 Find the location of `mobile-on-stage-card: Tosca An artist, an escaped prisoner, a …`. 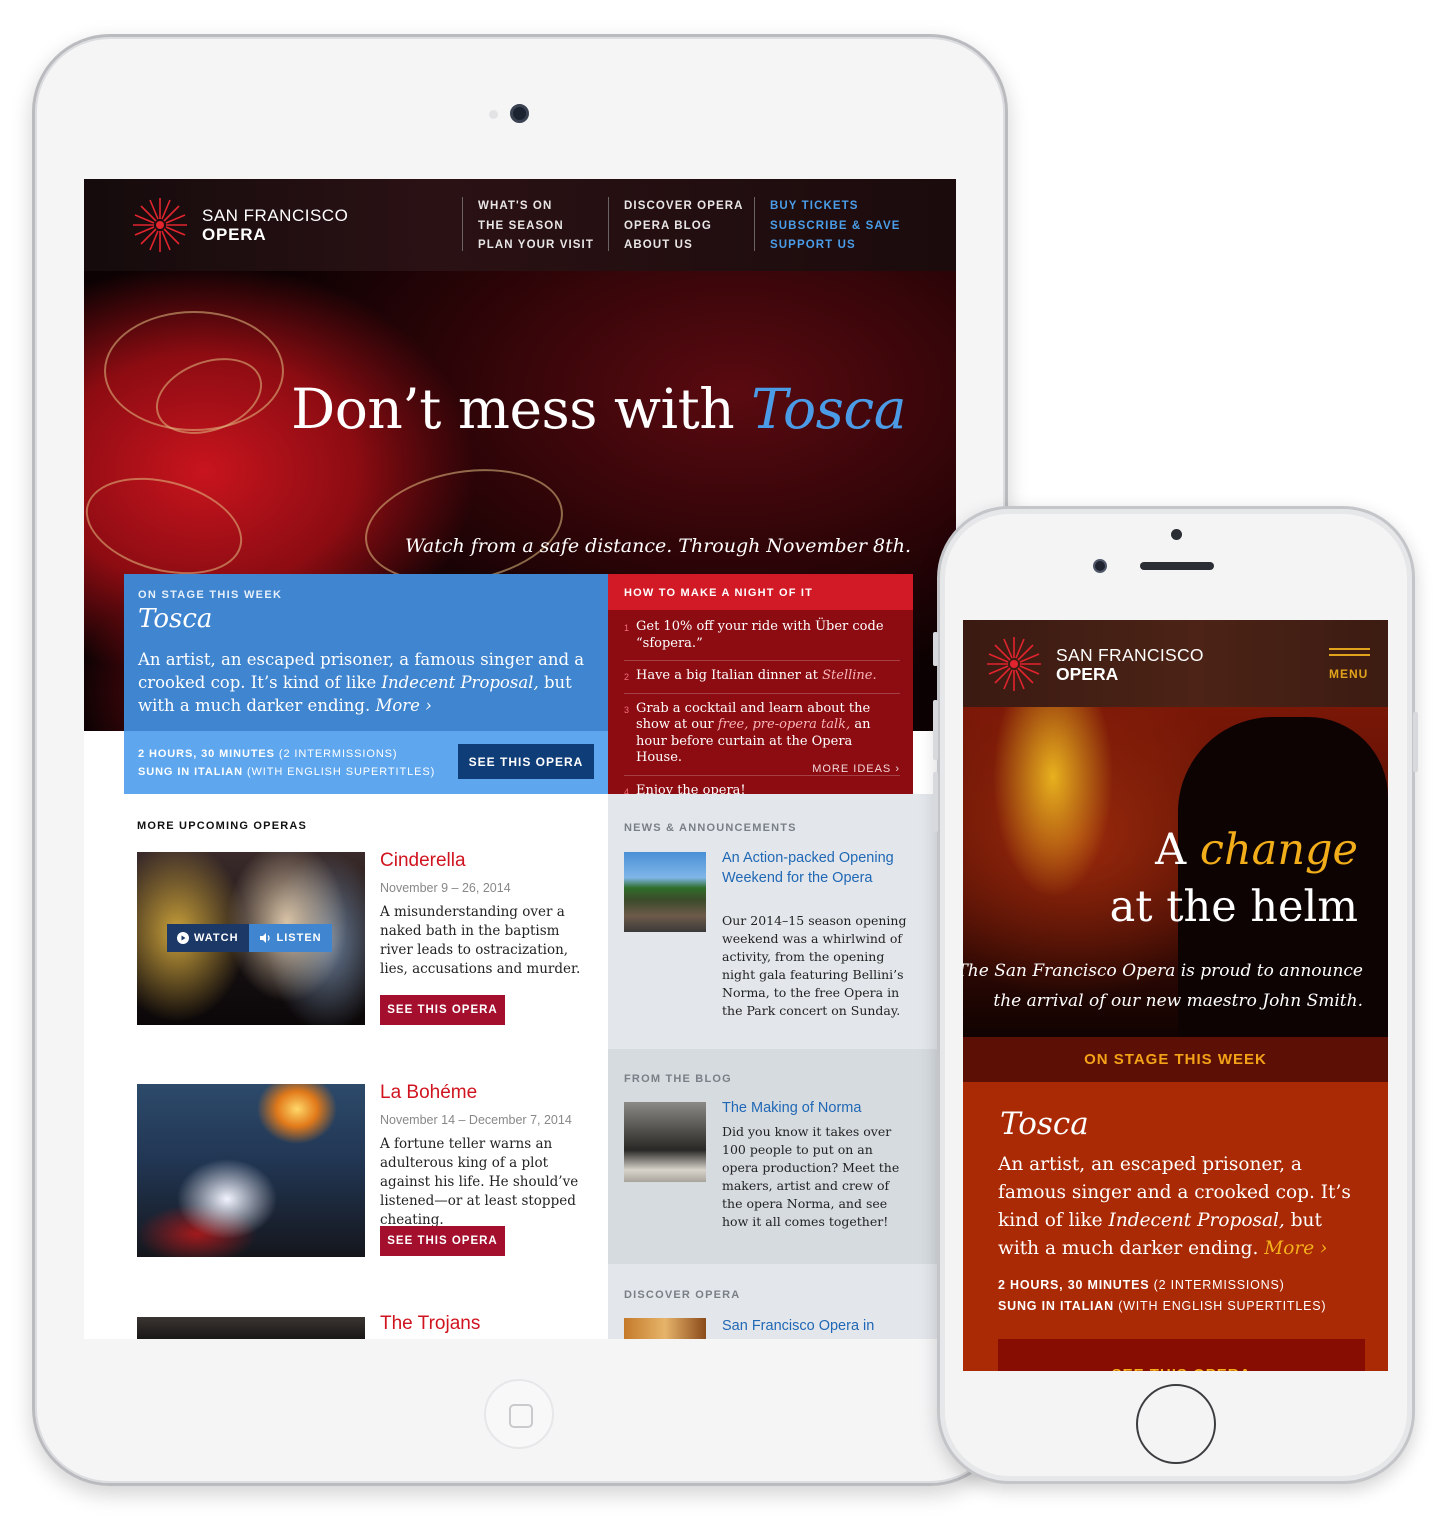

mobile-on-stage-card: Tosca An artist, an escaped prisoner, a … is located at coordinates (1175, 1226).